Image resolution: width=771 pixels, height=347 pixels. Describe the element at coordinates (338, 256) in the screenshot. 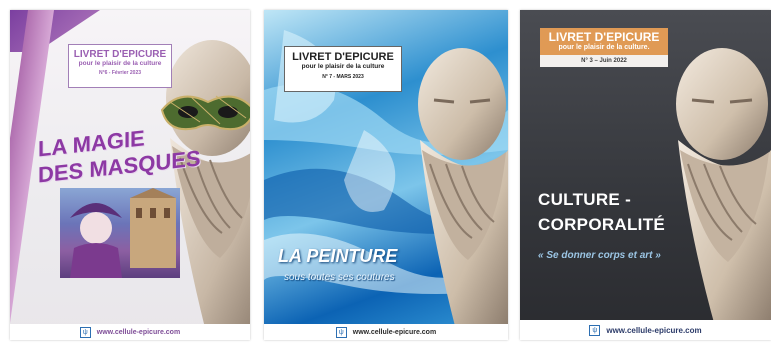

I see `cover-headline: LA PEINTURE` at that location.